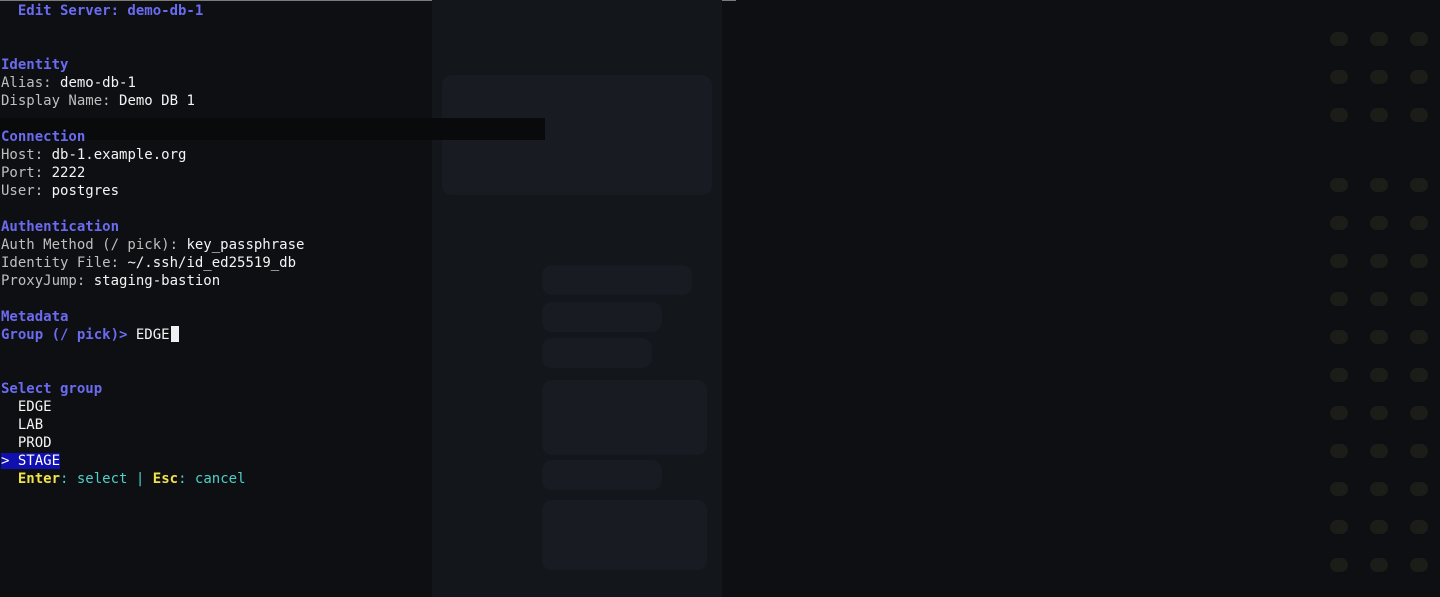 The height and width of the screenshot is (597, 1440). Describe the element at coordinates (351, 281) in the screenshot. I see `proxyjump-field: ProxyJump: staging-bastion` at that location.